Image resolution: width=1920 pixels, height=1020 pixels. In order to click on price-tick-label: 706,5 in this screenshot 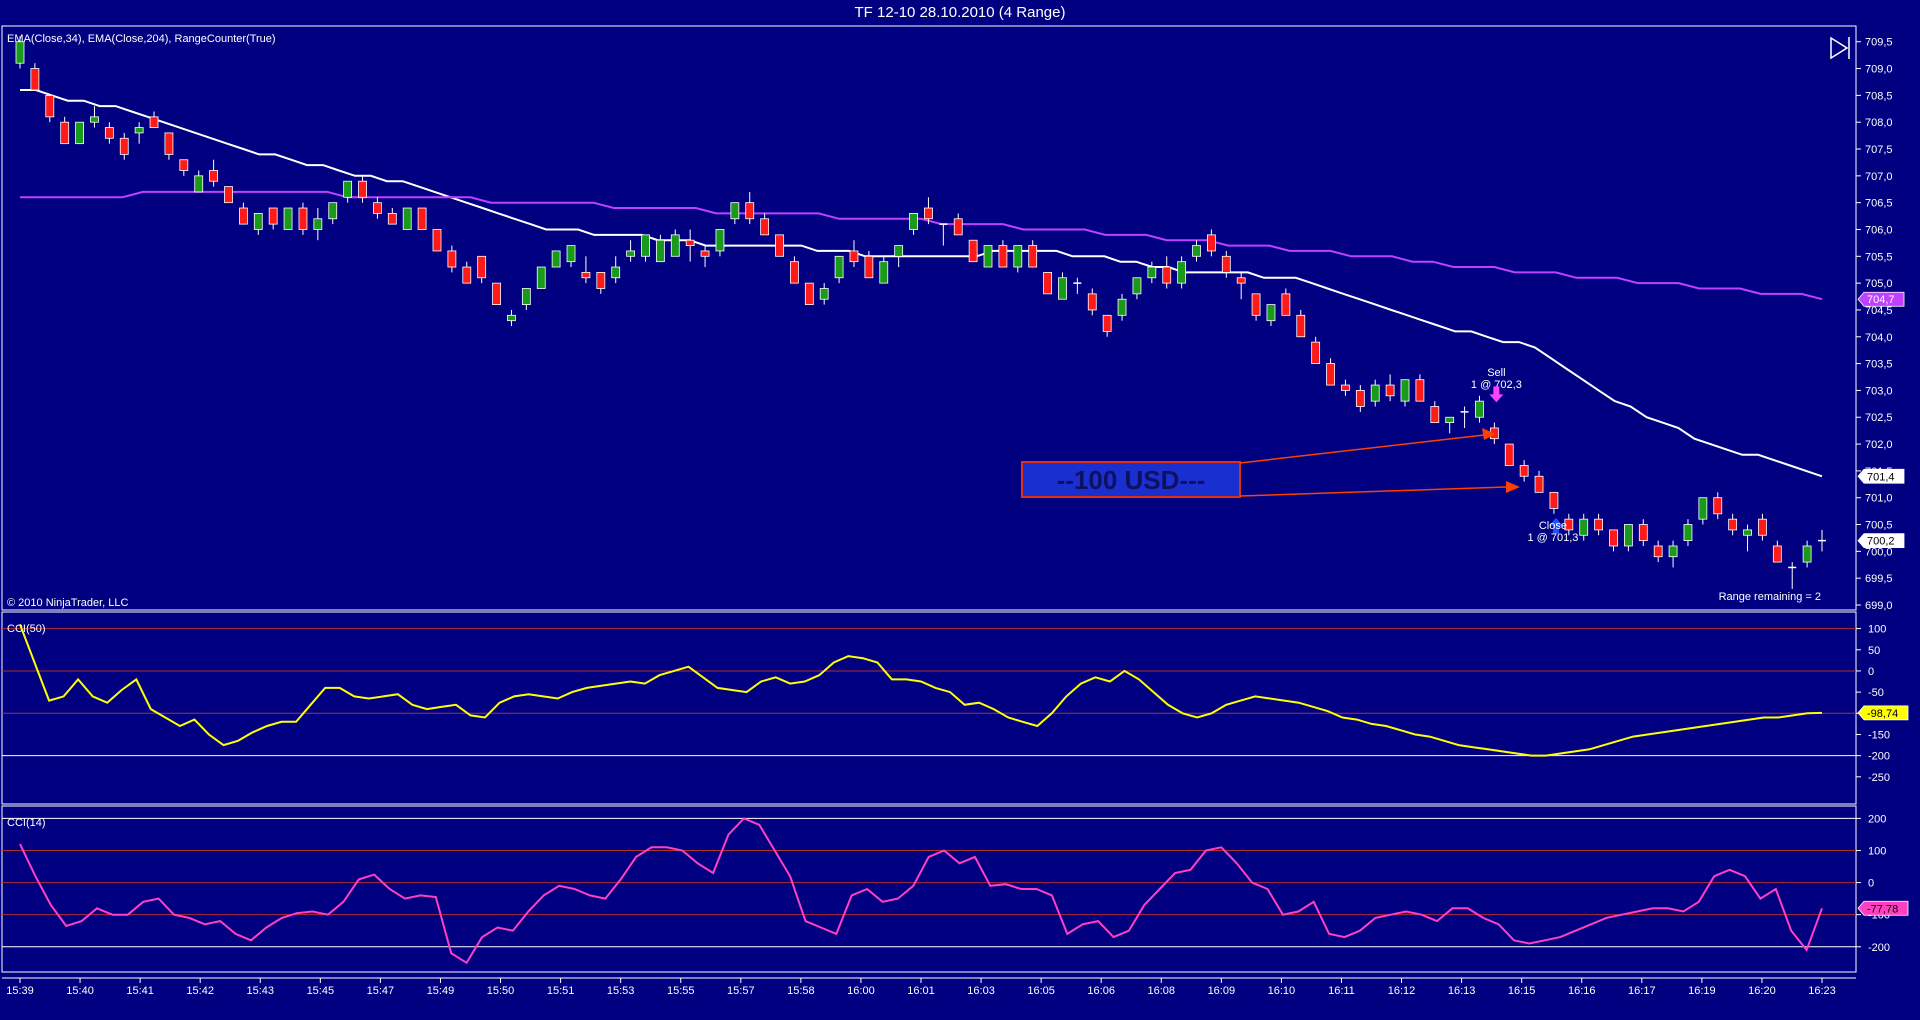, I will do `click(1879, 204)`.